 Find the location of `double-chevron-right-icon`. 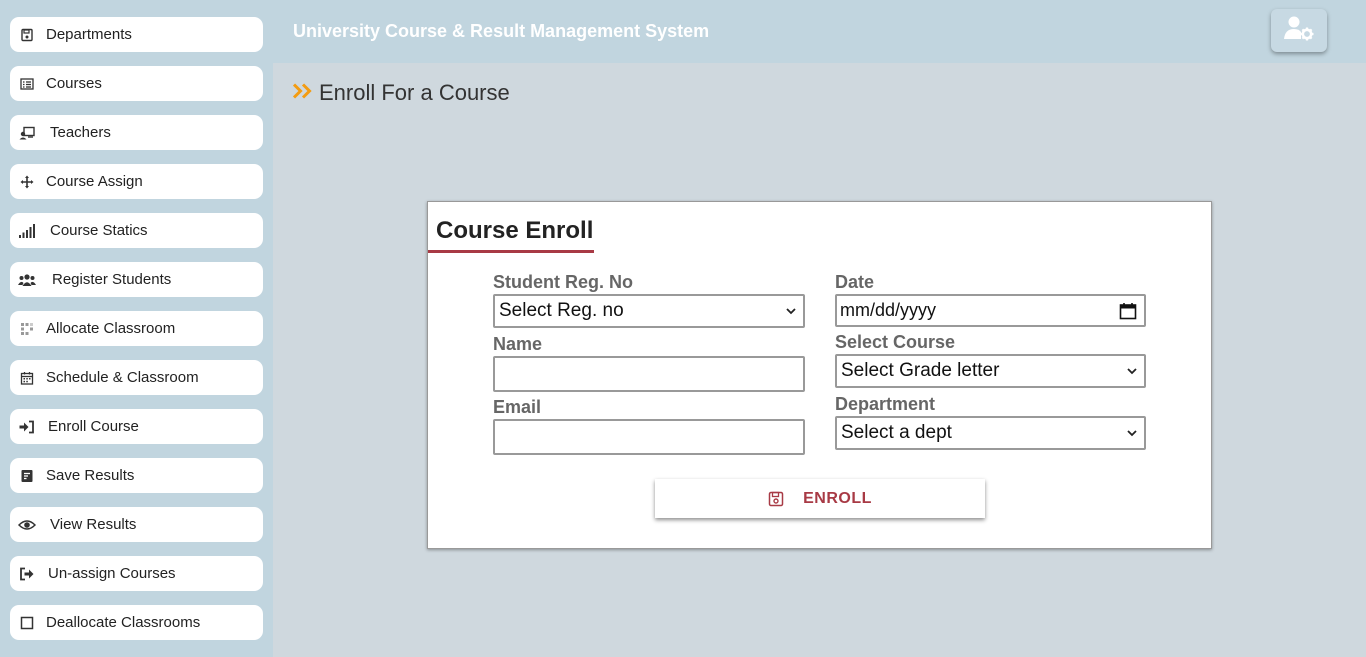

double-chevron-right-icon is located at coordinates (302, 93).